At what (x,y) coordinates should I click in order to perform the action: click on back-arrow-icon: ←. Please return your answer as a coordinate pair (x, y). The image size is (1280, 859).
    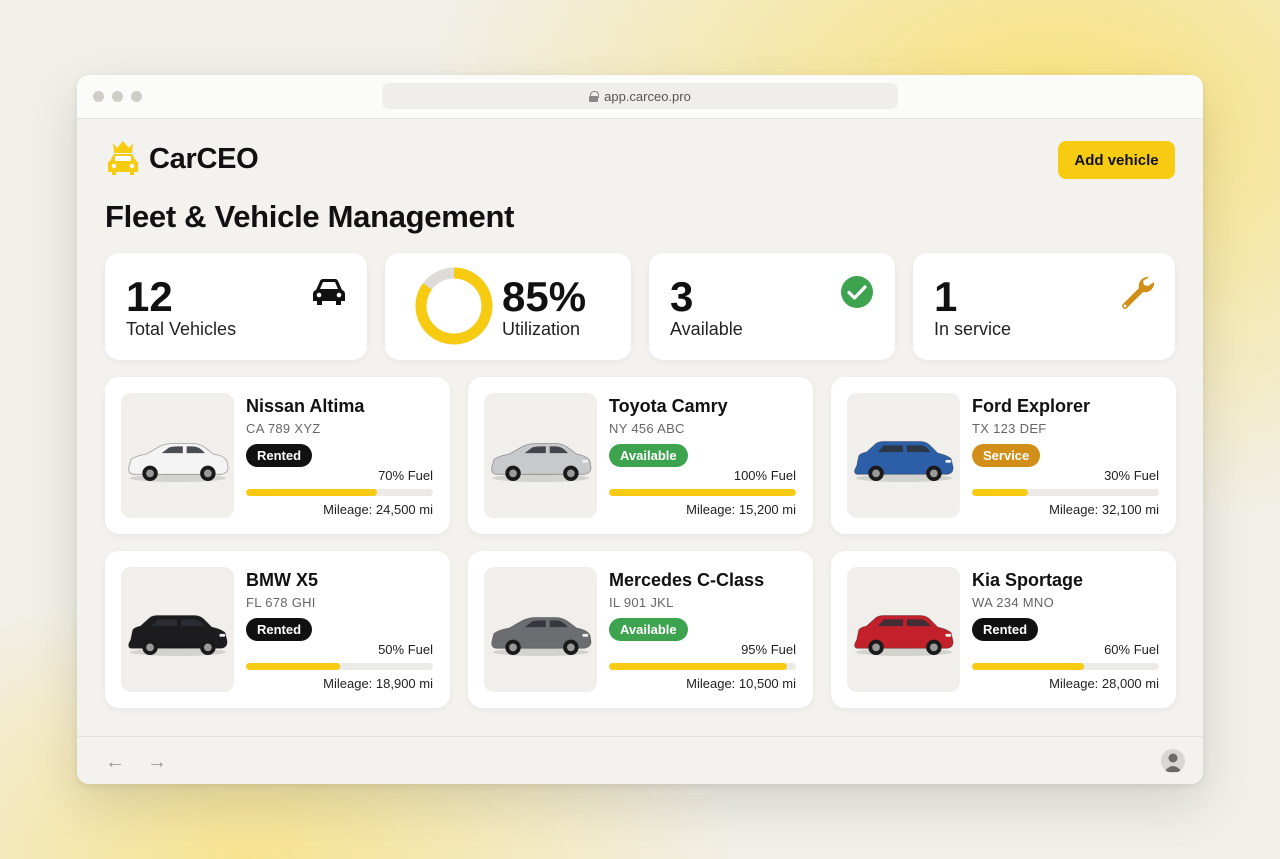
    Looking at the image, I should click on (115, 762).